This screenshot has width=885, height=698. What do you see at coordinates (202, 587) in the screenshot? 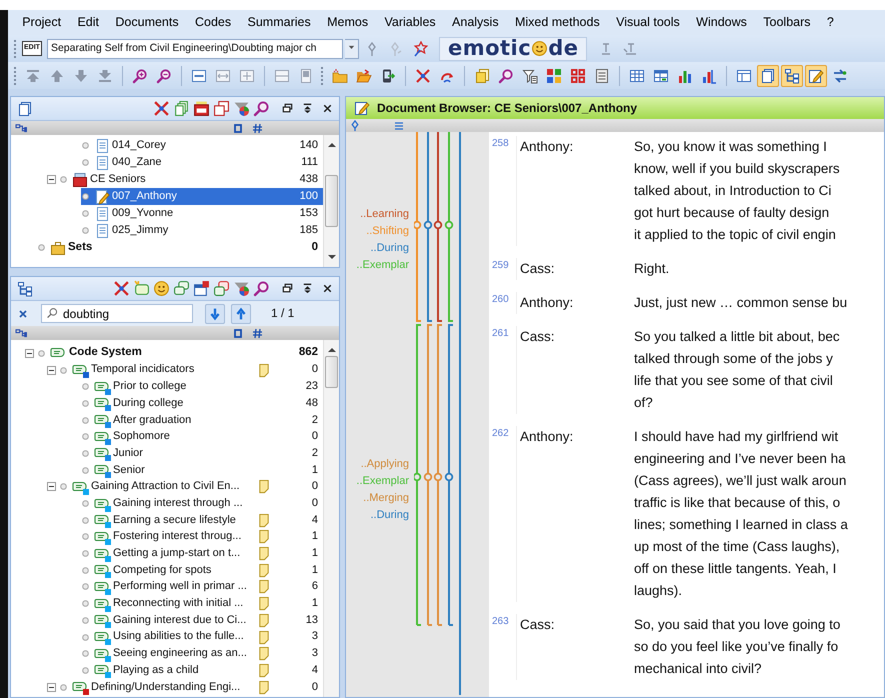
I see `code-tree-item: Performing well in primar ... 6` at bounding box center [202, 587].